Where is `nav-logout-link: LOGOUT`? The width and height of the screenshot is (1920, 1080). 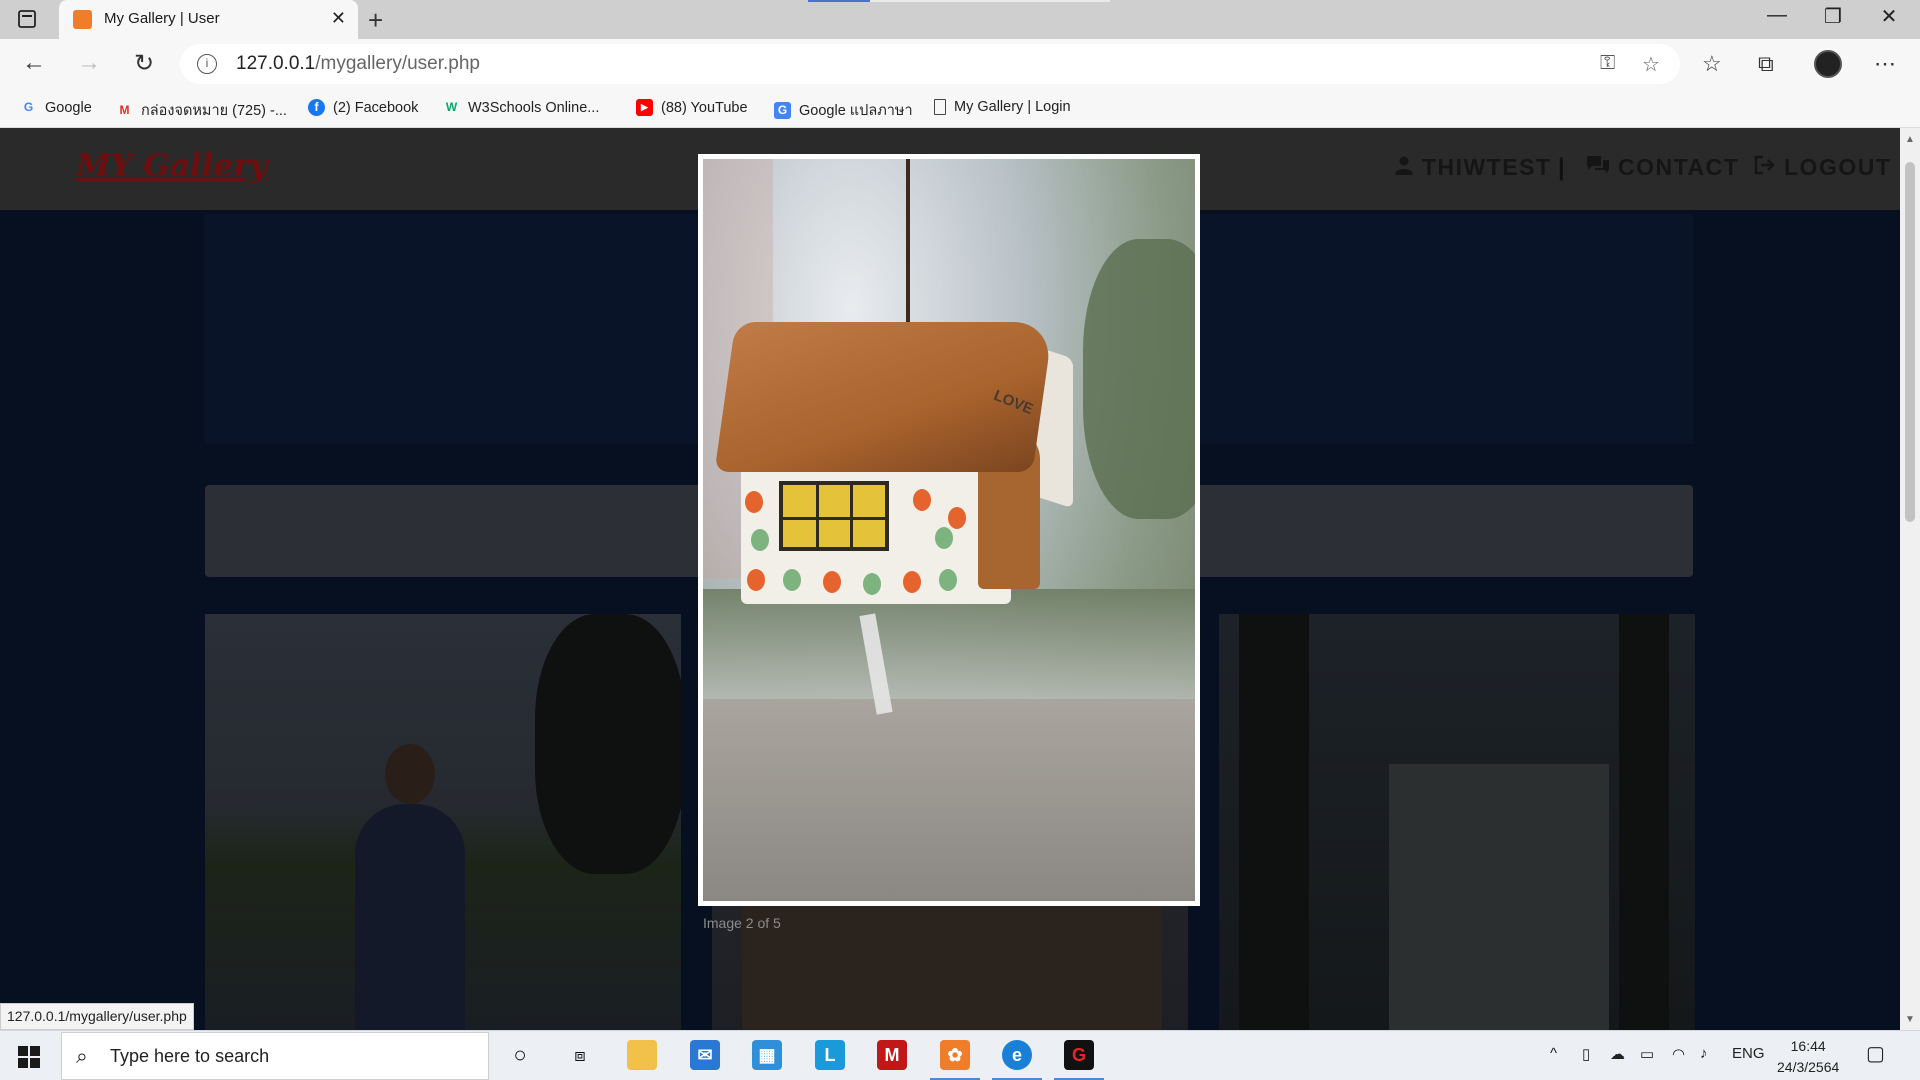
nav-logout-link: LOGOUT is located at coordinates (1822, 167).